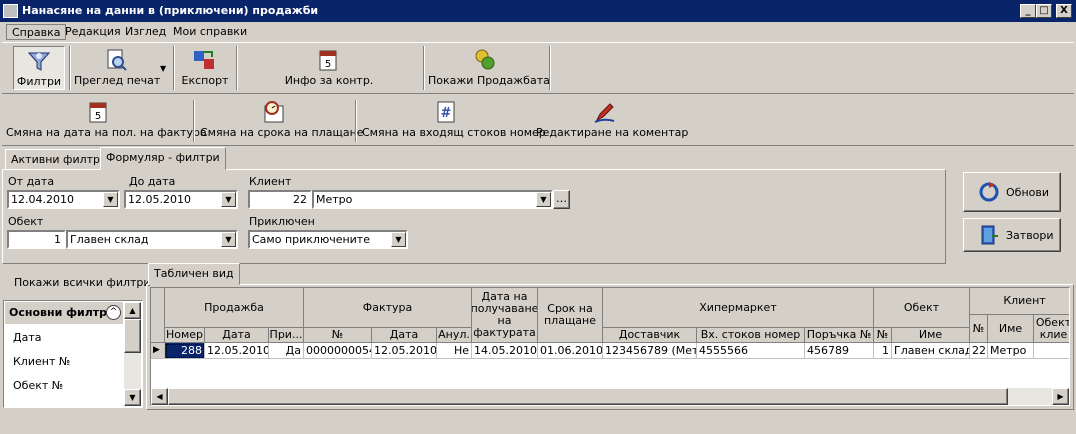  What do you see at coordinates (163, 68) in the screenshot?
I see `chevron-down-icon: ▼` at bounding box center [163, 68].